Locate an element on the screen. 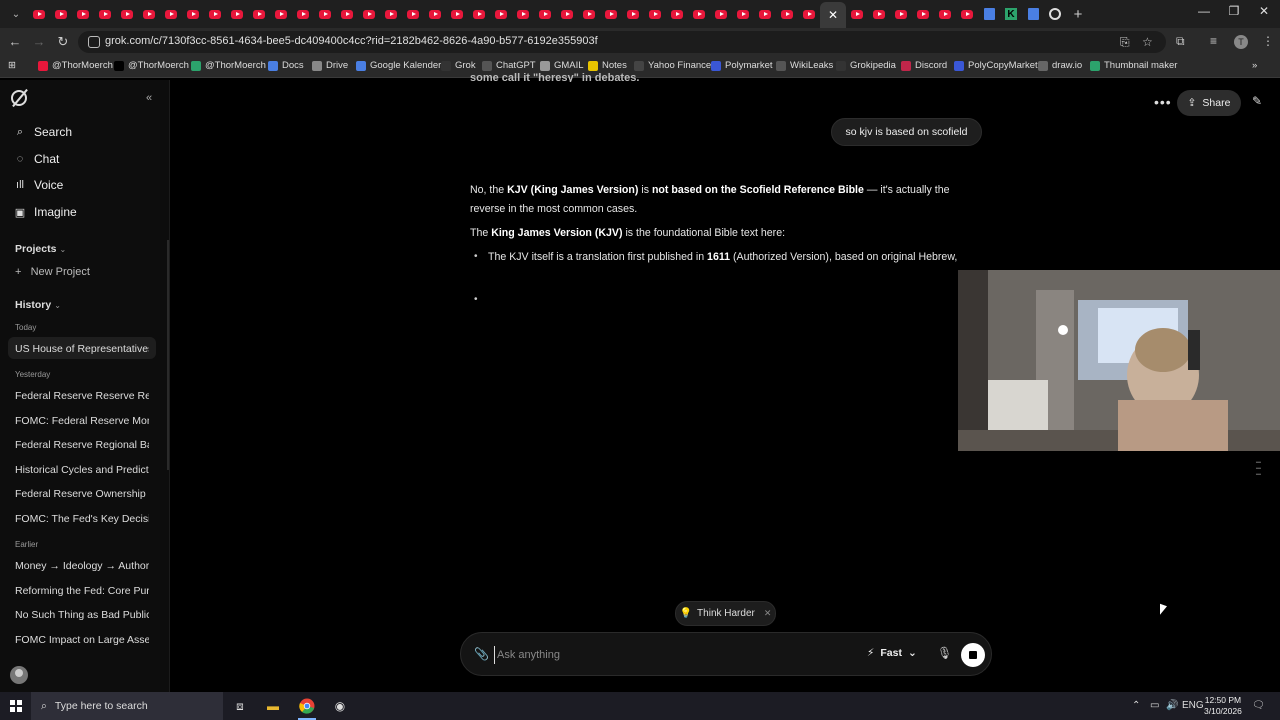 The width and height of the screenshot is (1280, 720). projects-toggle: Projects ⌄ is located at coordinates (40, 249).